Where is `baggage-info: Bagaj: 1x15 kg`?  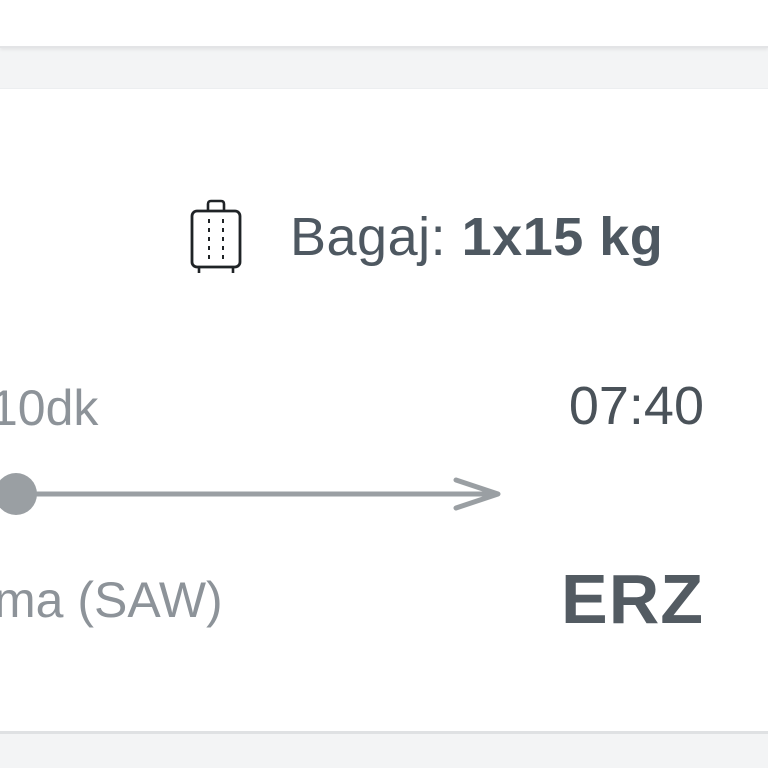 baggage-info: Bagaj: 1x15 kg is located at coordinates (425, 237).